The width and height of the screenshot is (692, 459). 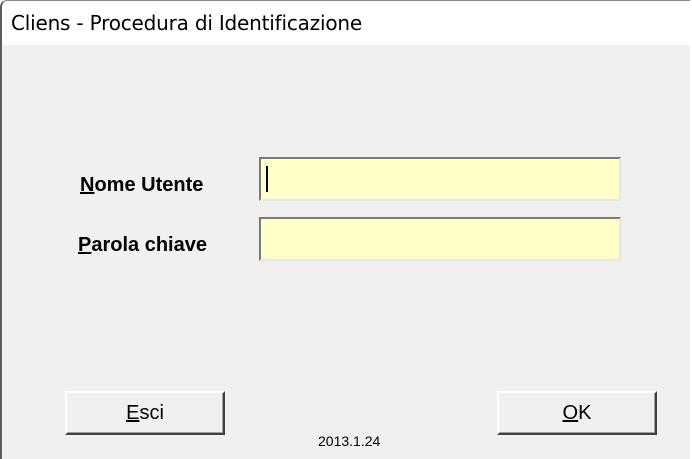 What do you see at coordinates (440, 179) in the screenshot?
I see `username-field` at bounding box center [440, 179].